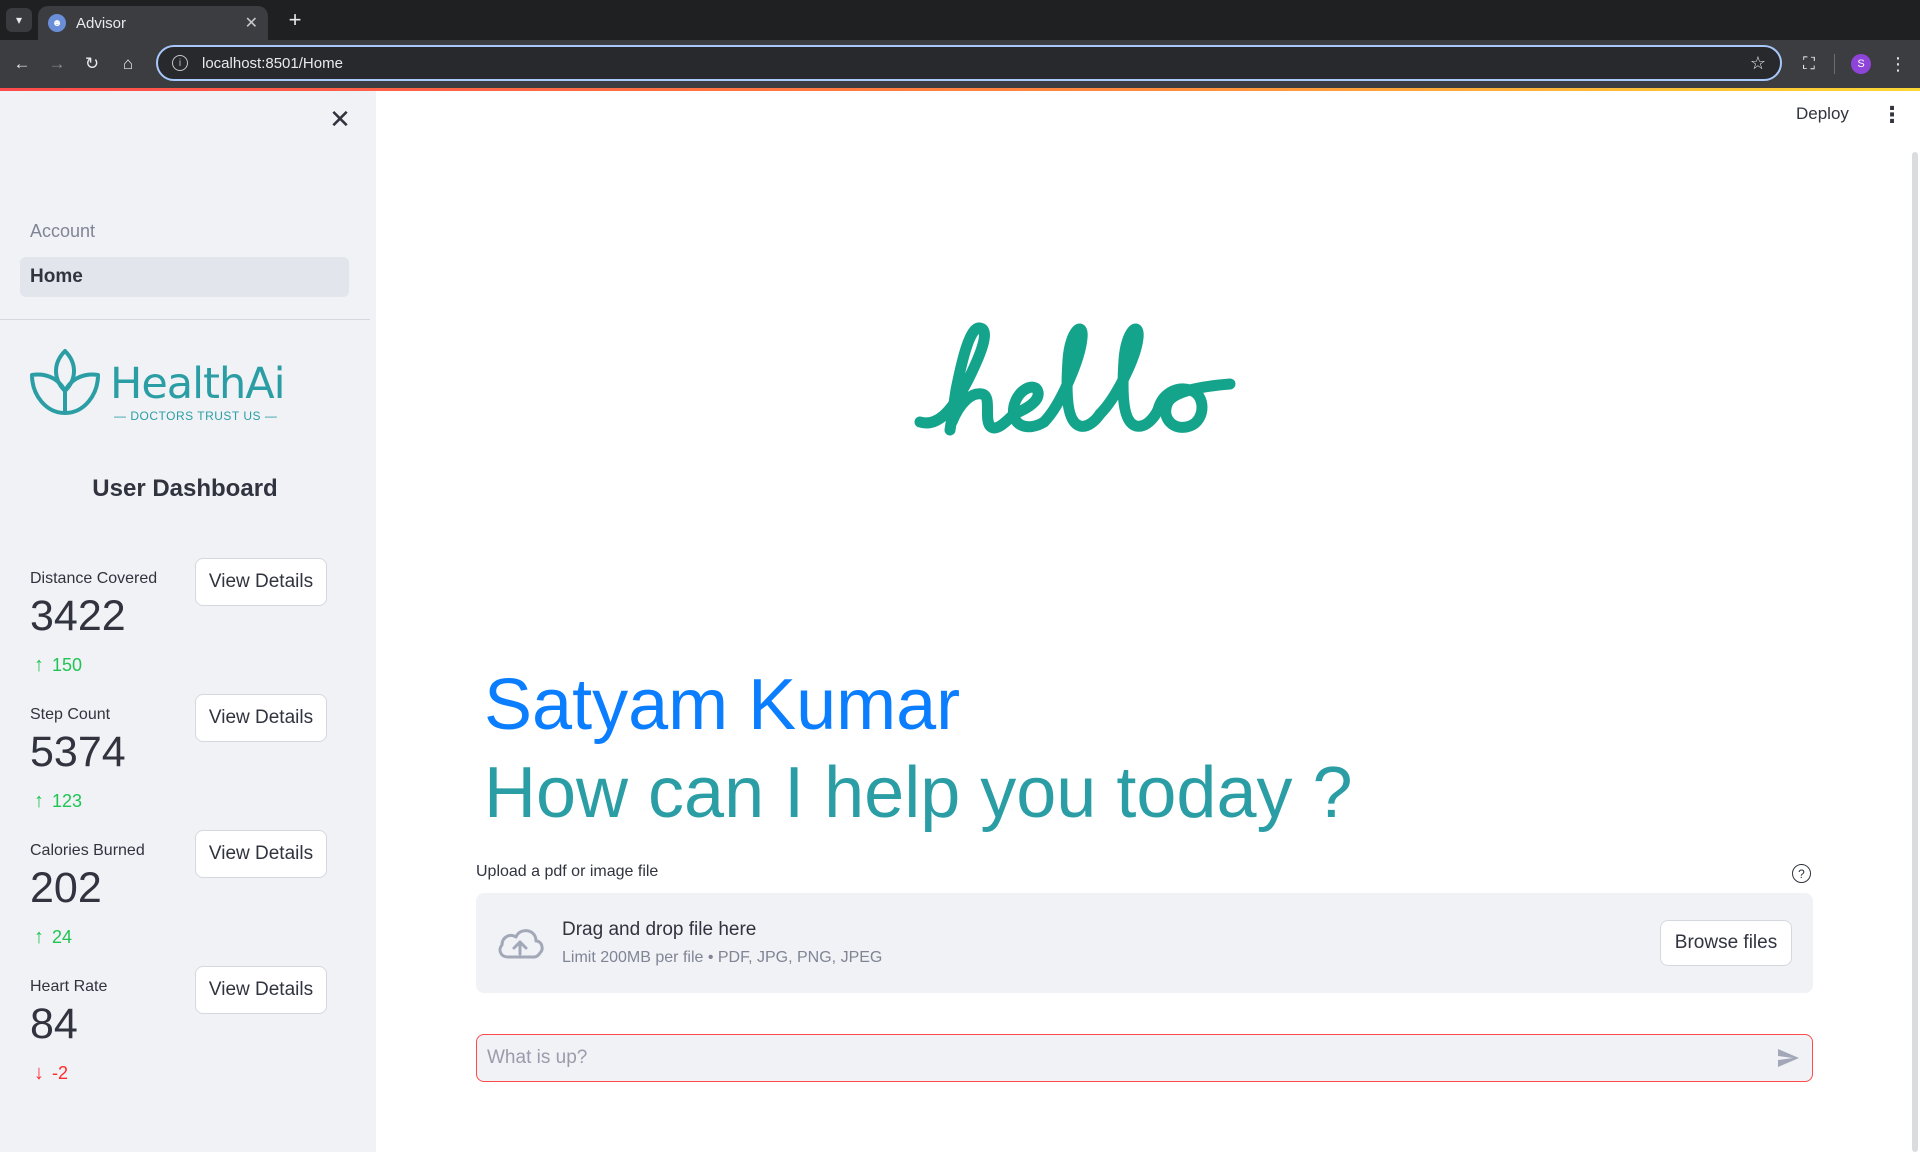 Image resolution: width=1920 pixels, height=1152 pixels. Describe the element at coordinates (63, 231) in the screenshot. I see `sidebar-section-account: Account` at that location.